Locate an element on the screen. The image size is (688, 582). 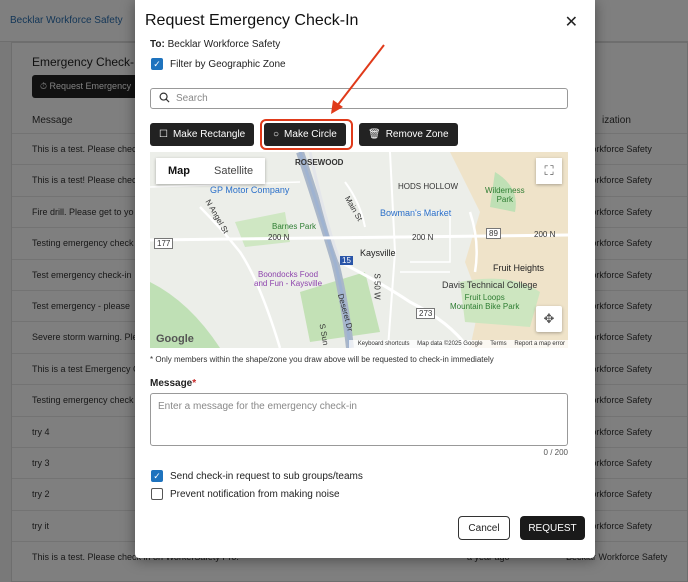
noise-checkbox-row: Prevent notification from making noise is located at coordinates (245, 494).